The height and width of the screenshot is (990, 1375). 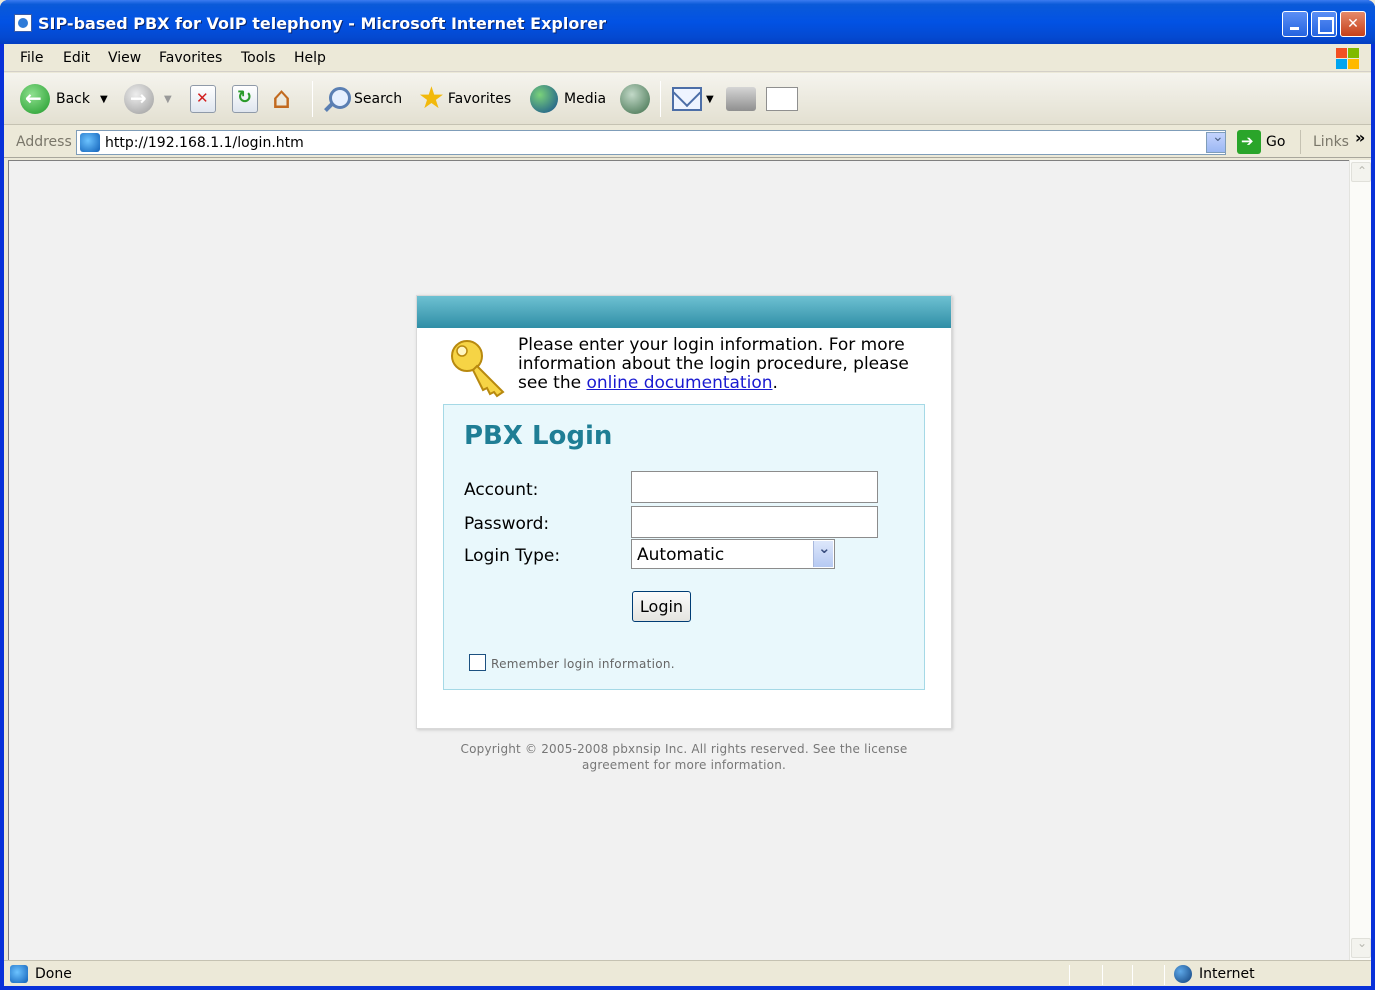 What do you see at coordinates (479, 99) in the screenshot?
I see `favorites-label: Favorites` at bounding box center [479, 99].